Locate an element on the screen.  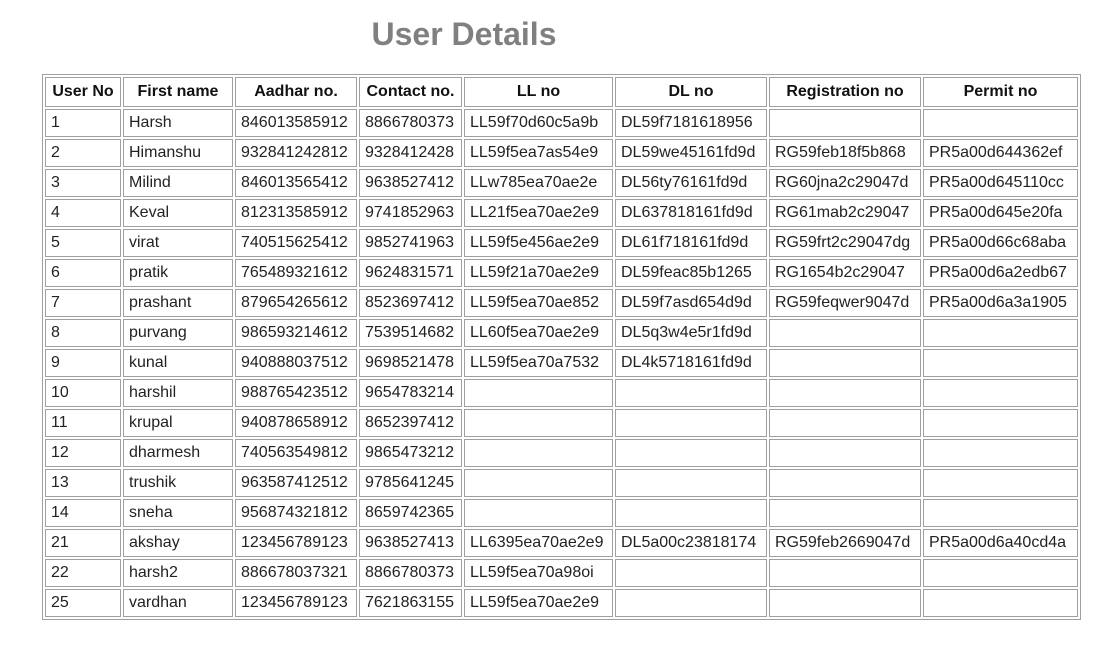
first-name-cell: Keval is located at coordinates (178, 213).